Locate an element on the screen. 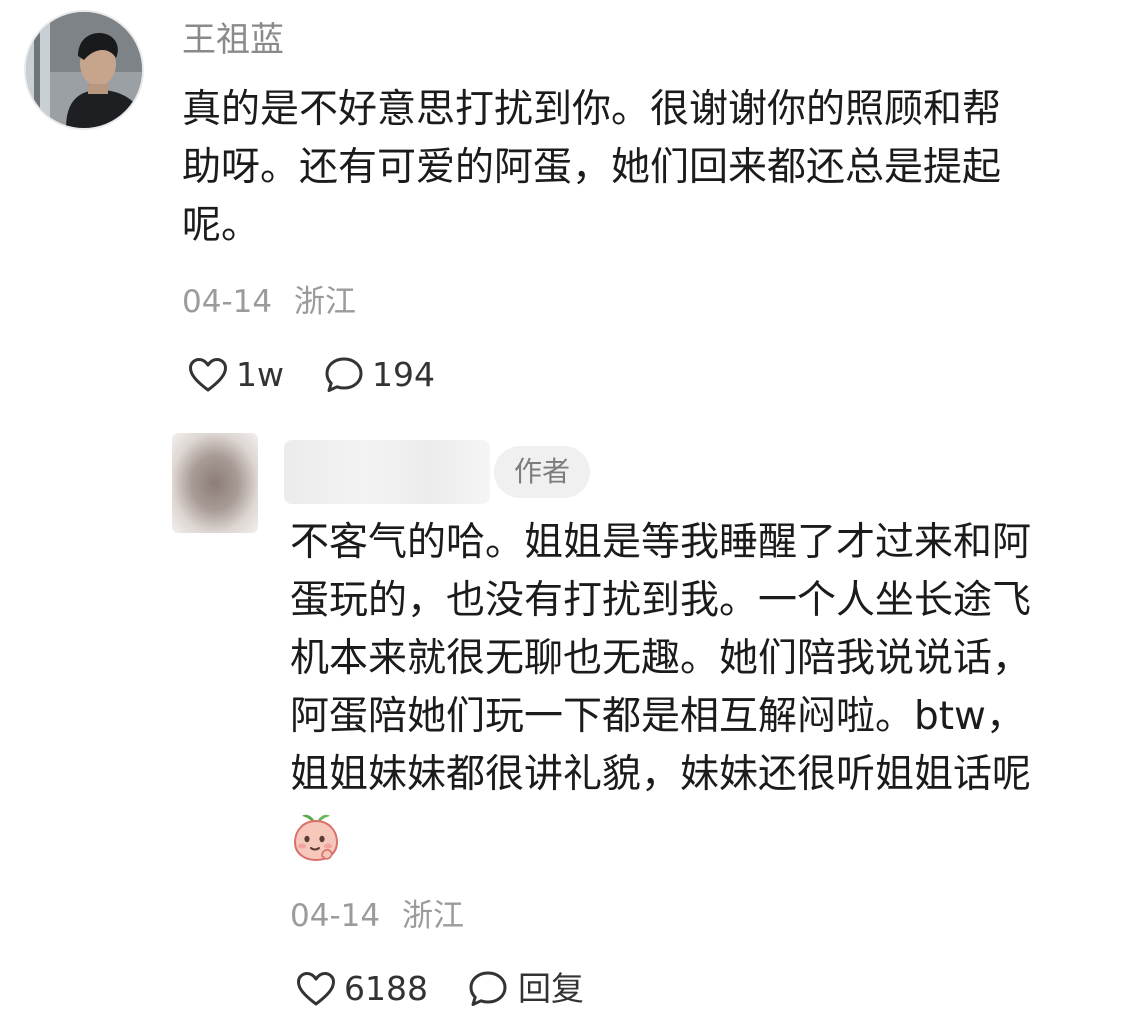 The width and height of the screenshot is (1148, 1034). comment-meta: 04-14 浙江 is located at coordinates (269, 302).